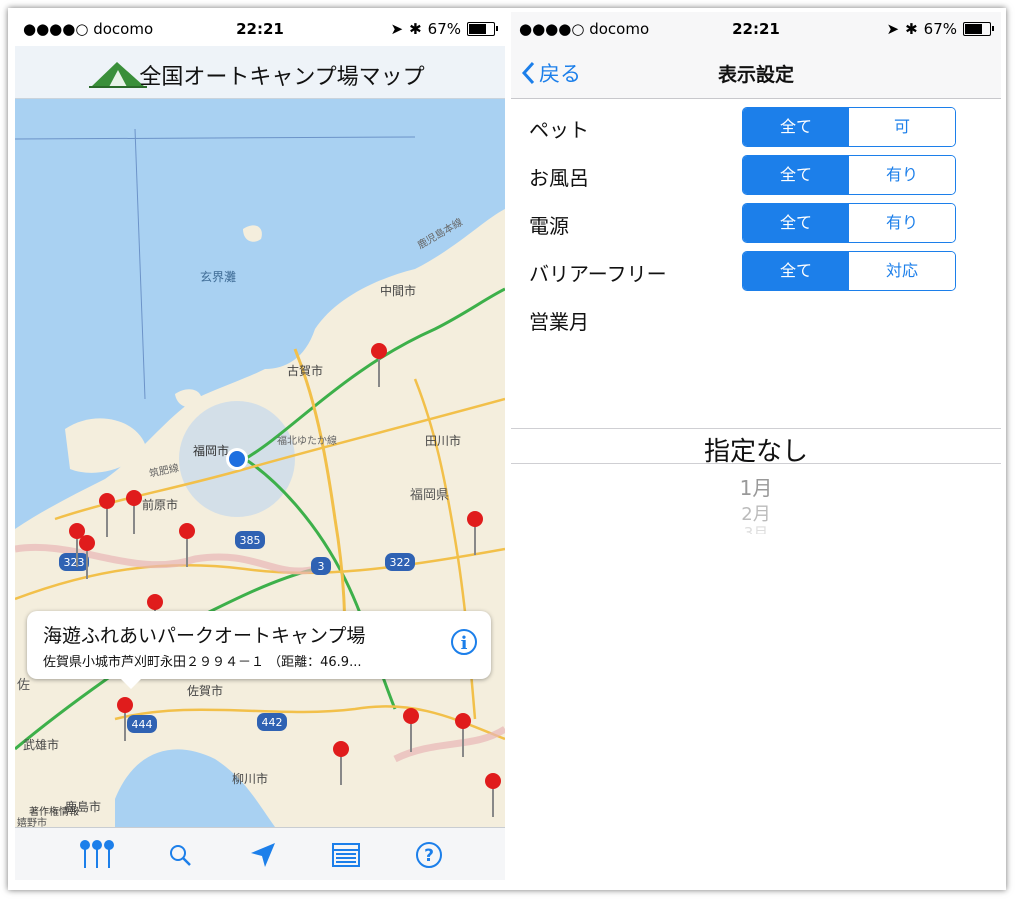  What do you see at coordinates (250, 778) in the screenshot?
I see `map-label-yanagawa: 柳川市` at bounding box center [250, 778].